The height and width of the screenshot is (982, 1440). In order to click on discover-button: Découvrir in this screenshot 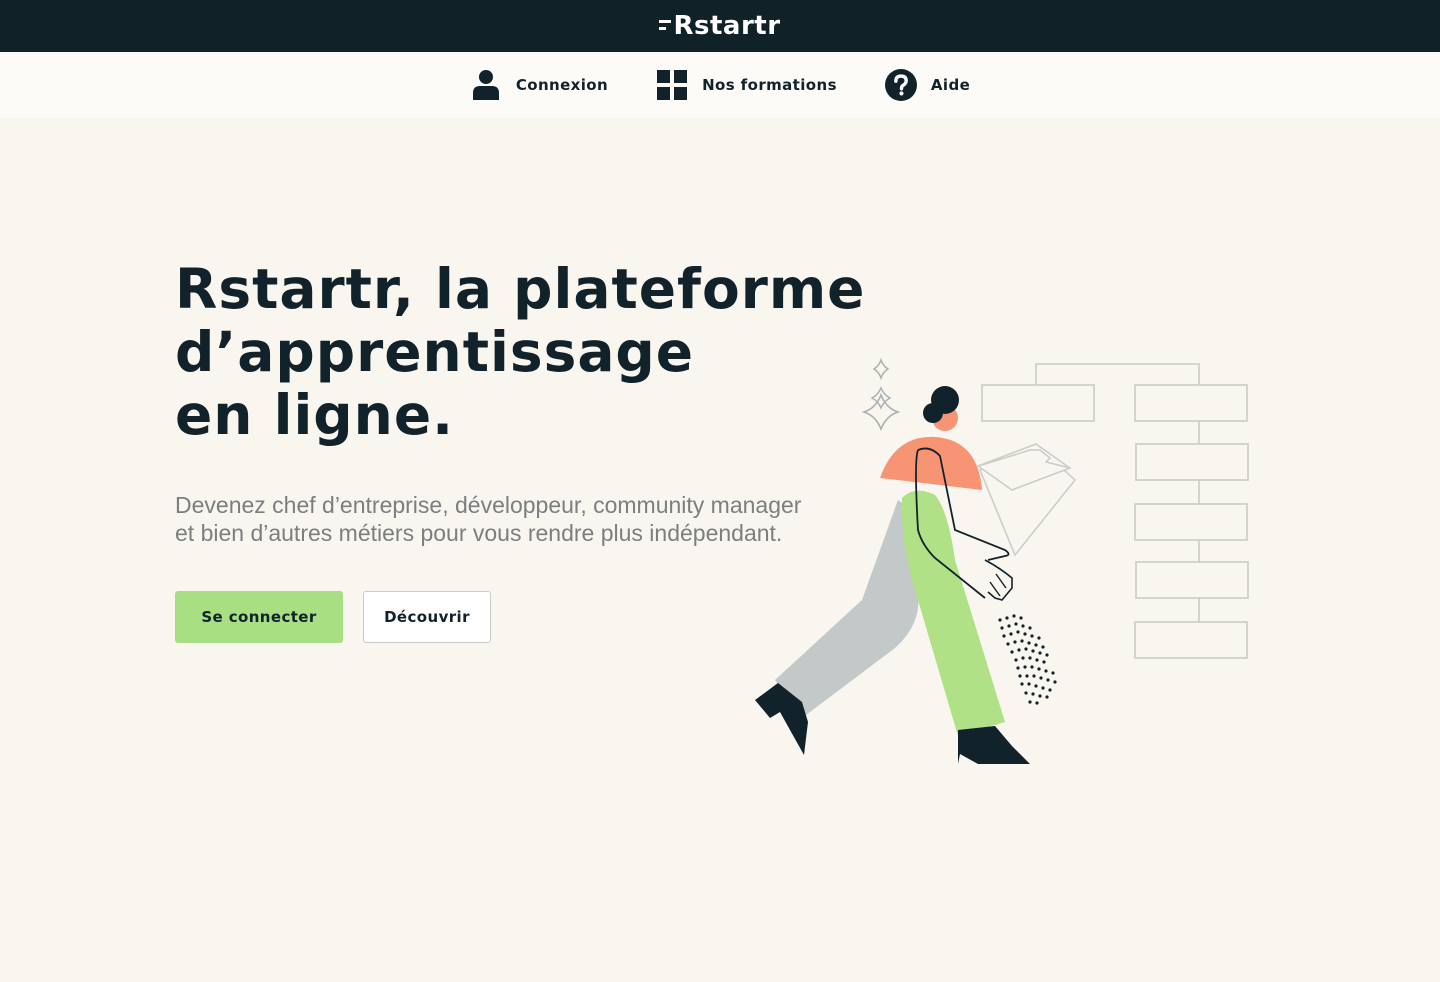, I will do `click(427, 617)`.